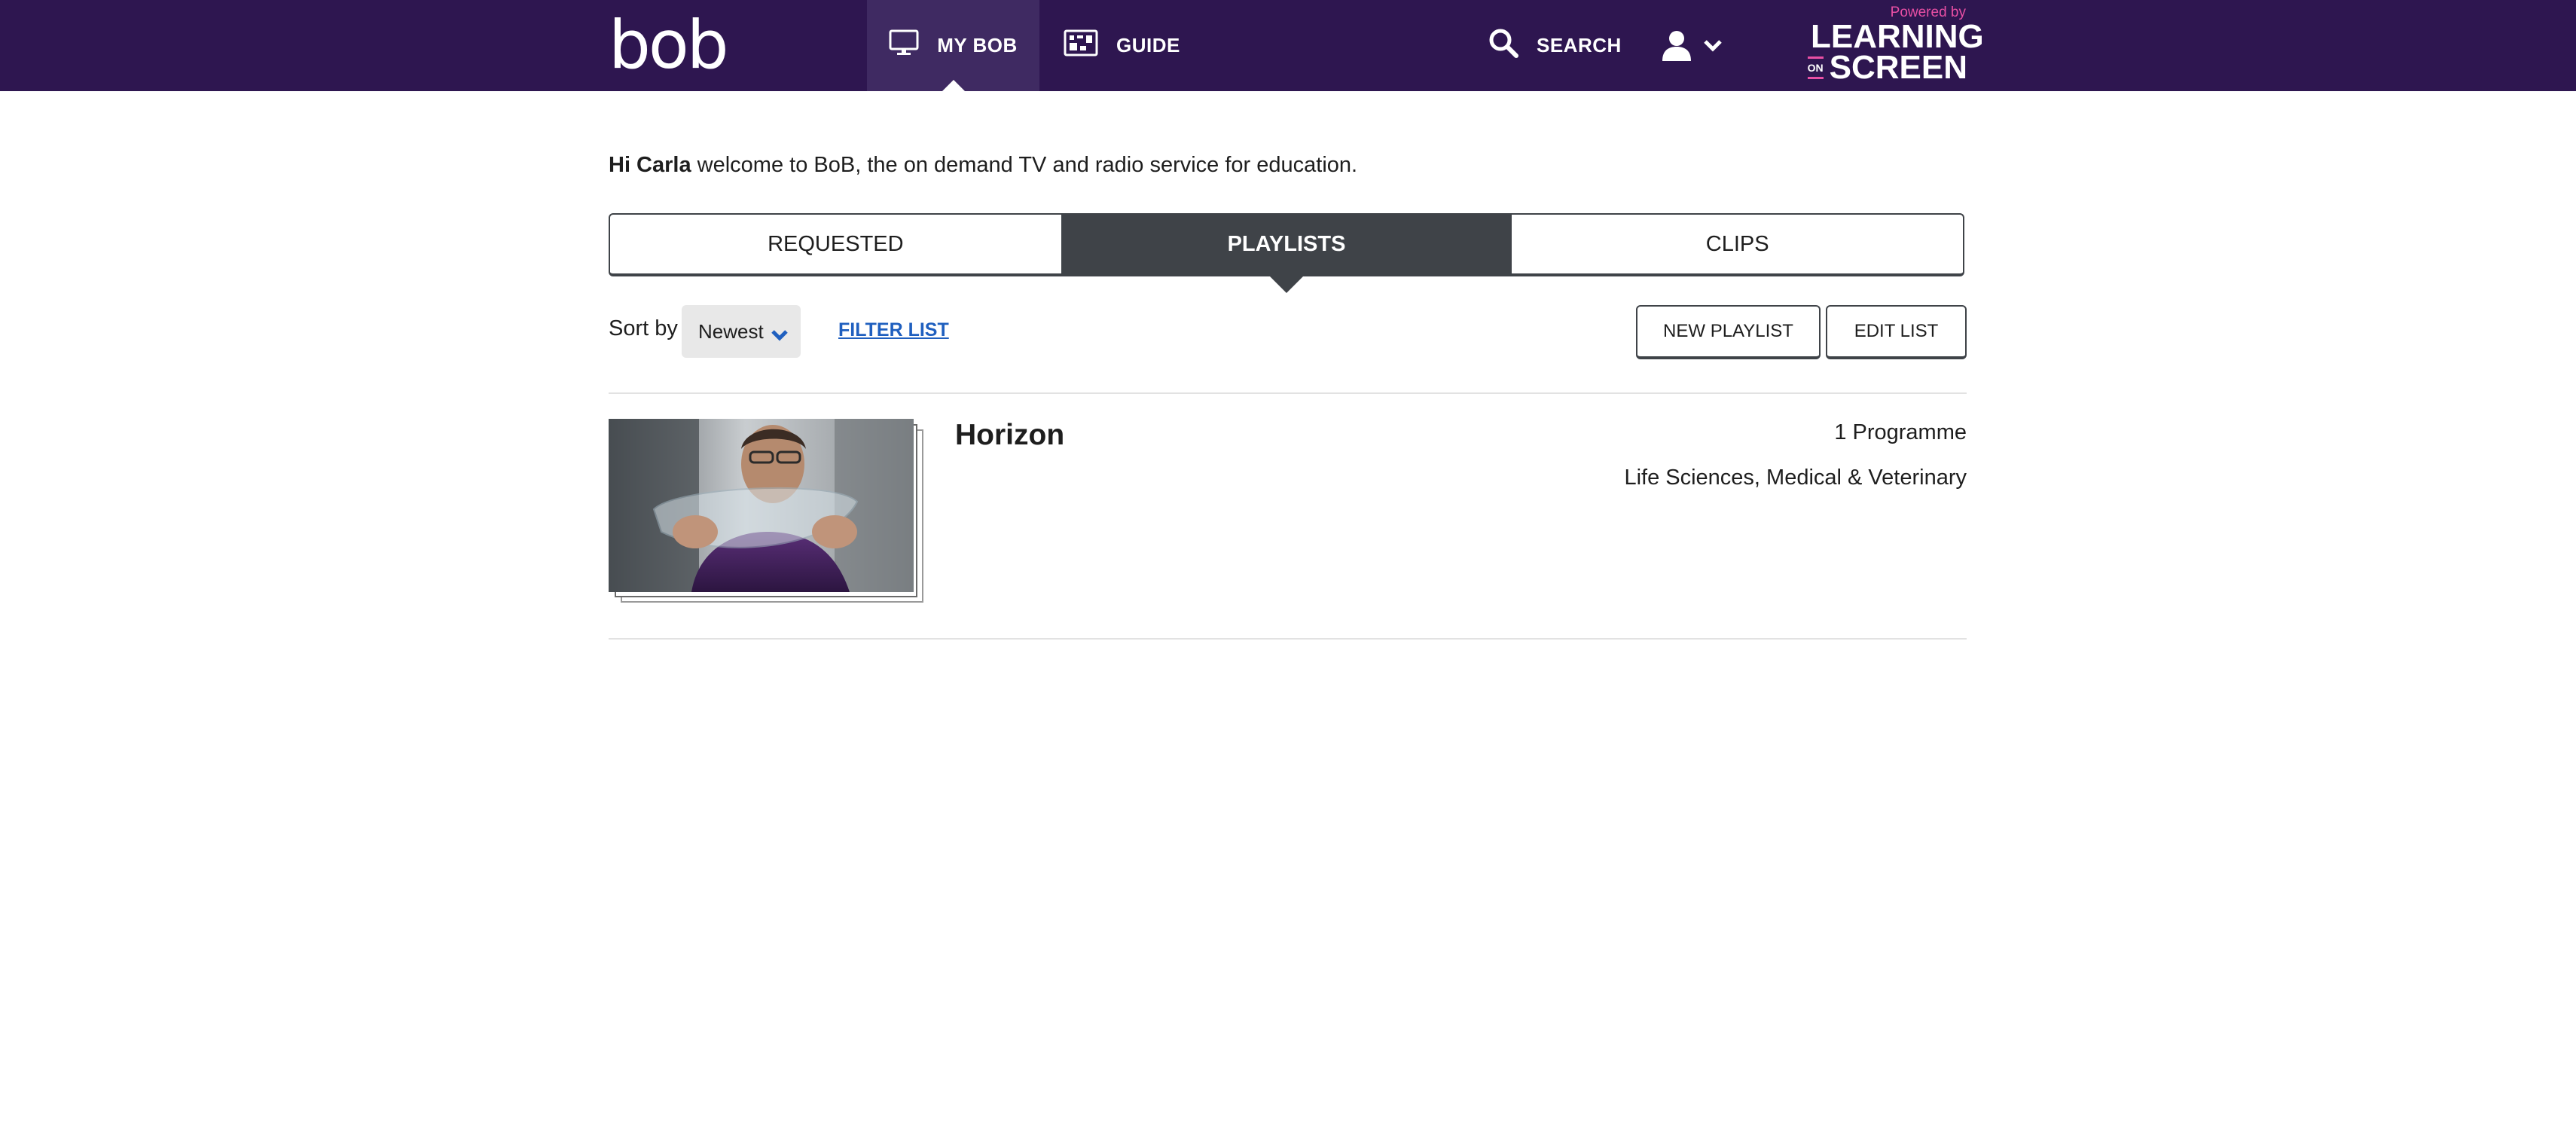 The height and width of the screenshot is (1148, 2576). I want to click on welcome-name: Hi Carla, so click(650, 165).